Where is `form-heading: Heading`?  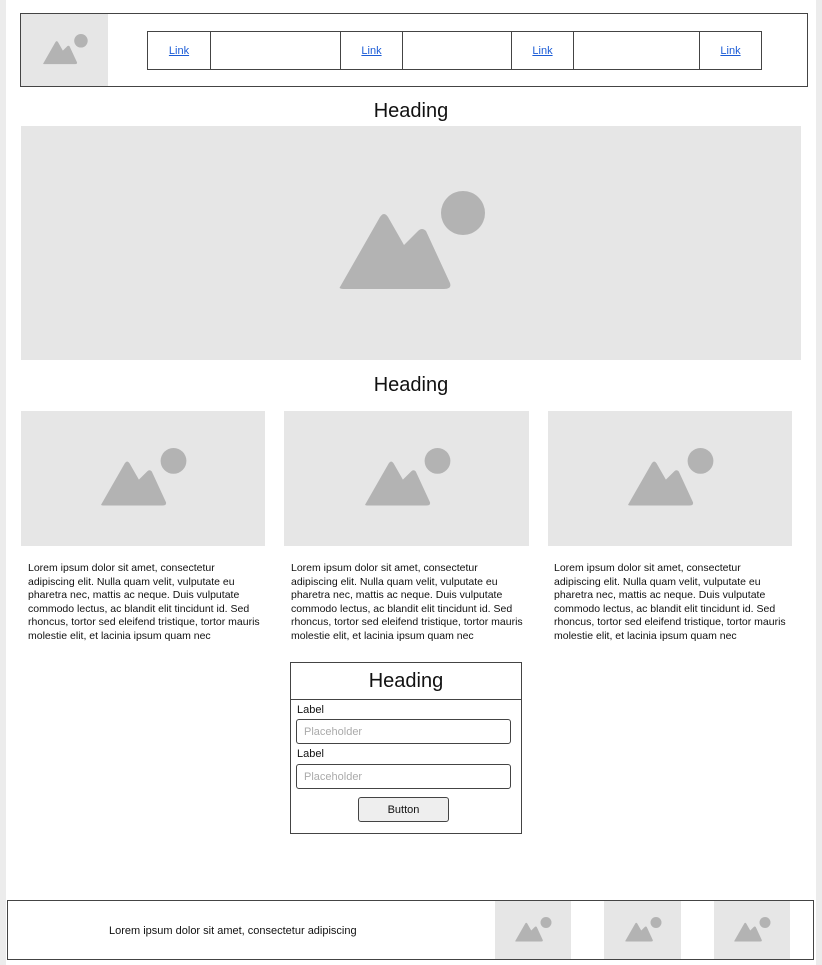
form-heading: Heading is located at coordinates (406, 681).